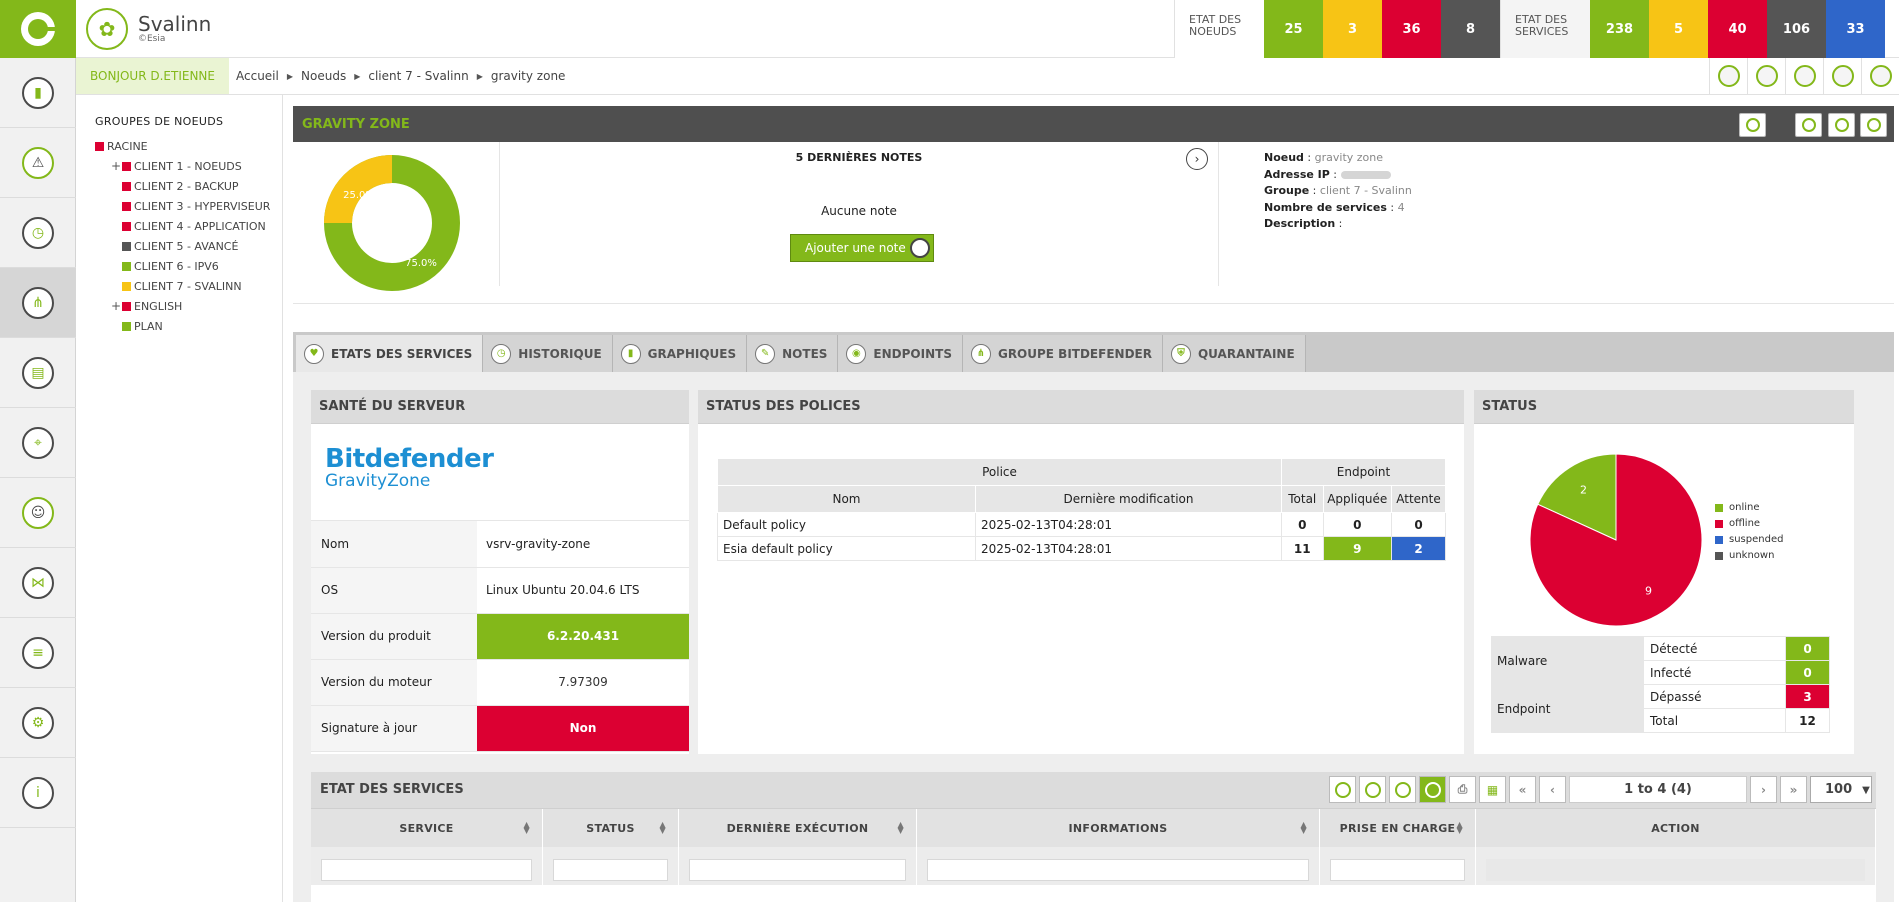 Image resolution: width=1899 pixels, height=902 pixels. I want to click on service-count-critical: 40, so click(1737, 29).